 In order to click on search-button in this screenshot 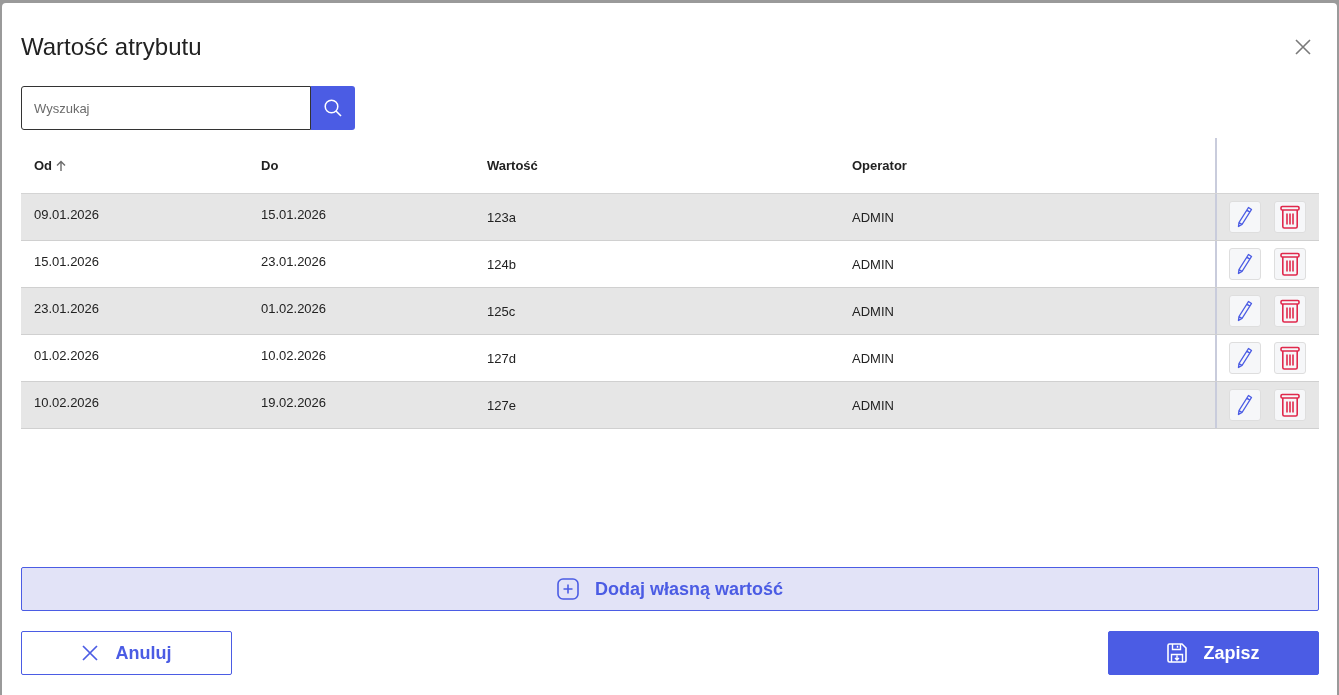, I will do `click(333, 108)`.